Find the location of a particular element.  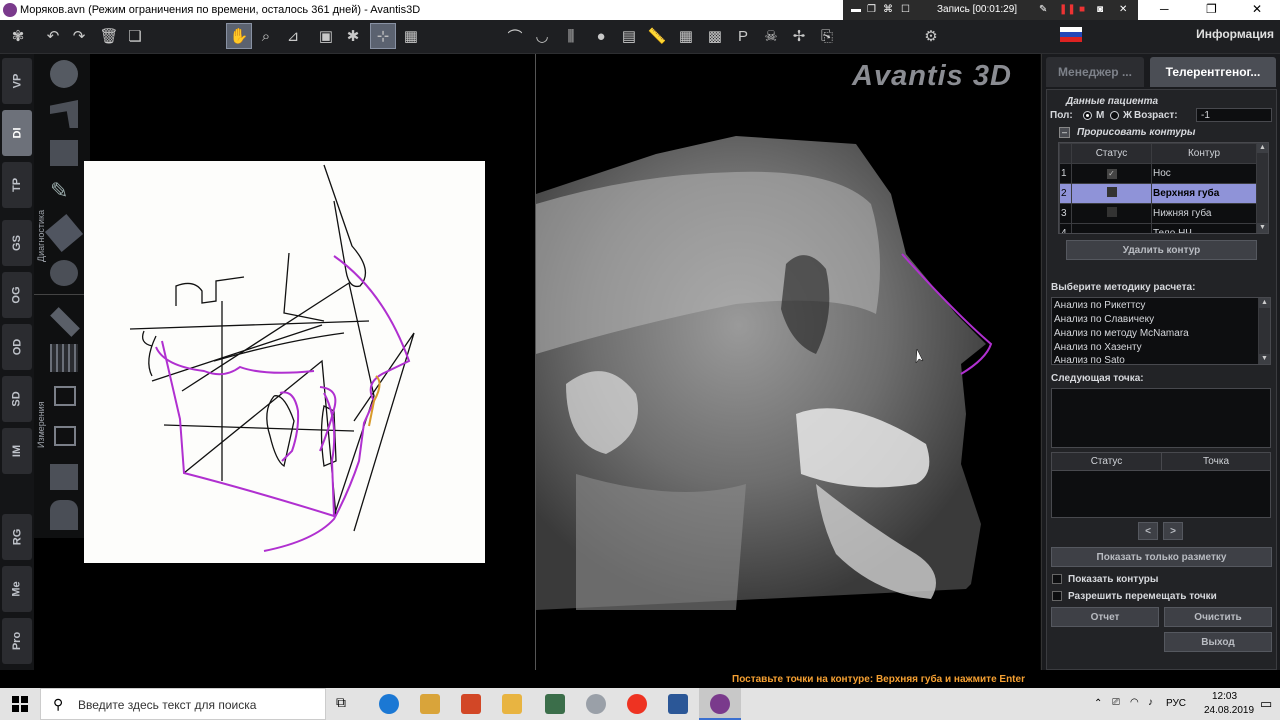

tab-od: OD is located at coordinates (17, 347).